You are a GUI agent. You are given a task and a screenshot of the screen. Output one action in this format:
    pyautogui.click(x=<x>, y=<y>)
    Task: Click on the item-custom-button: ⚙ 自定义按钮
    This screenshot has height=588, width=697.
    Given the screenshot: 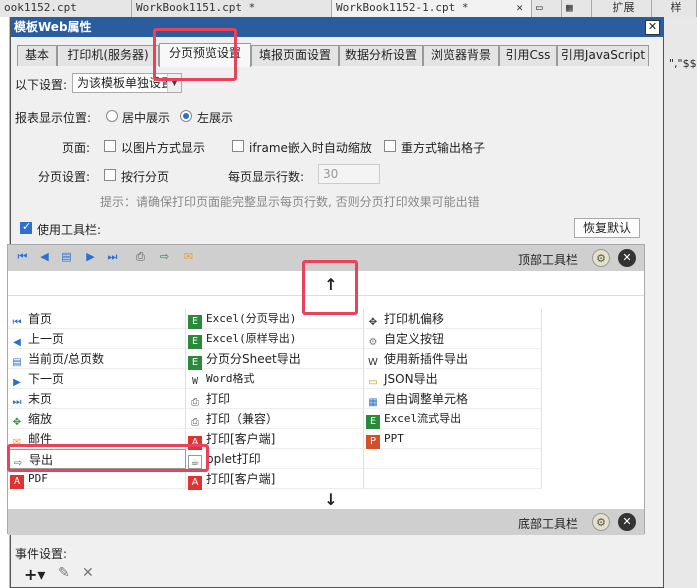 What is the action you would take?
    pyautogui.click(x=453, y=339)
    